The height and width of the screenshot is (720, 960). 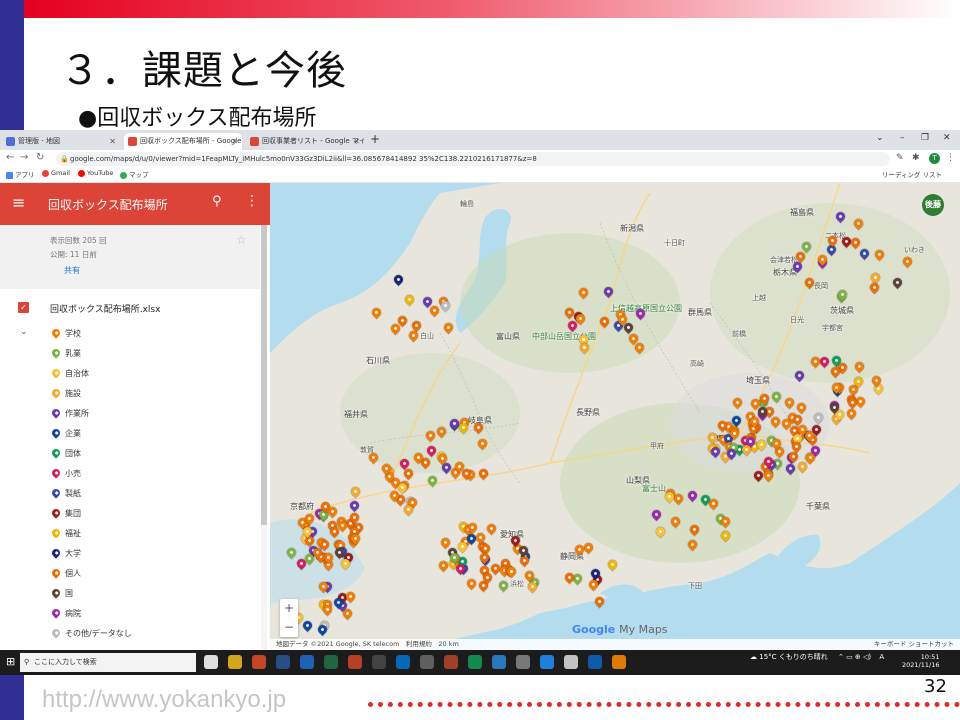 What do you see at coordinates (854, 657) in the screenshot?
I see `tray-icons: ⌃ ▭ ⊕ ◁)` at bounding box center [854, 657].